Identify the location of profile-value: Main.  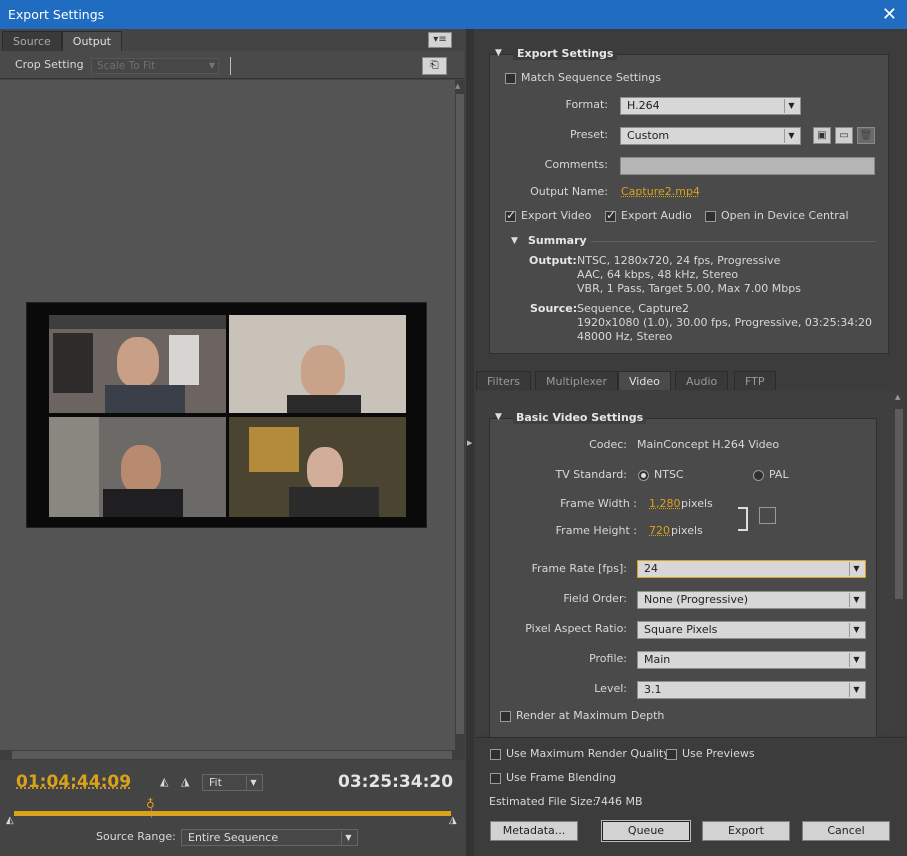
(657, 659).